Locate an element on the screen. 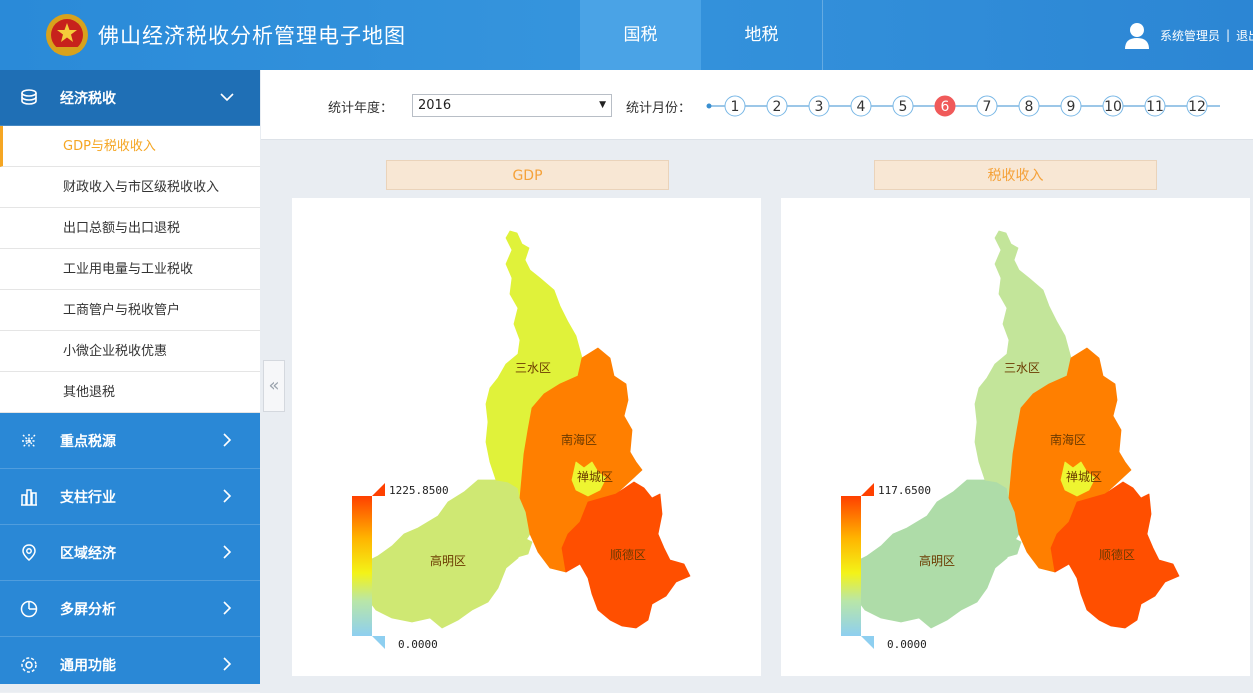  month-node-7: 7 is located at coordinates (987, 106).